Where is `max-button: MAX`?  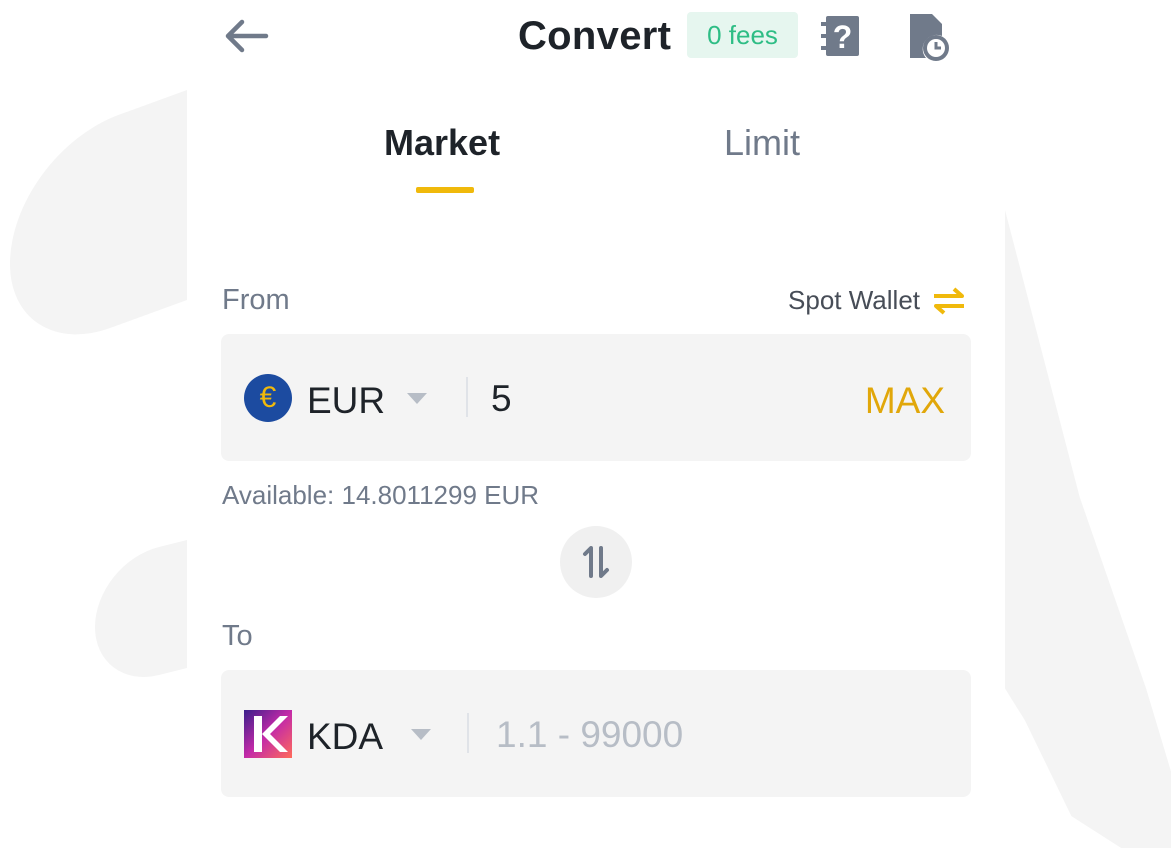 max-button: MAX is located at coordinates (905, 401).